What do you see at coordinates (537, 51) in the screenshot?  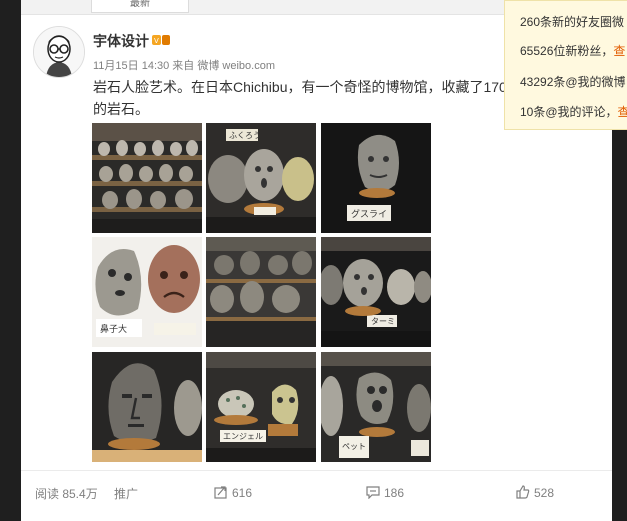 I see `notification-count: 65526` at bounding box center [537, 51].